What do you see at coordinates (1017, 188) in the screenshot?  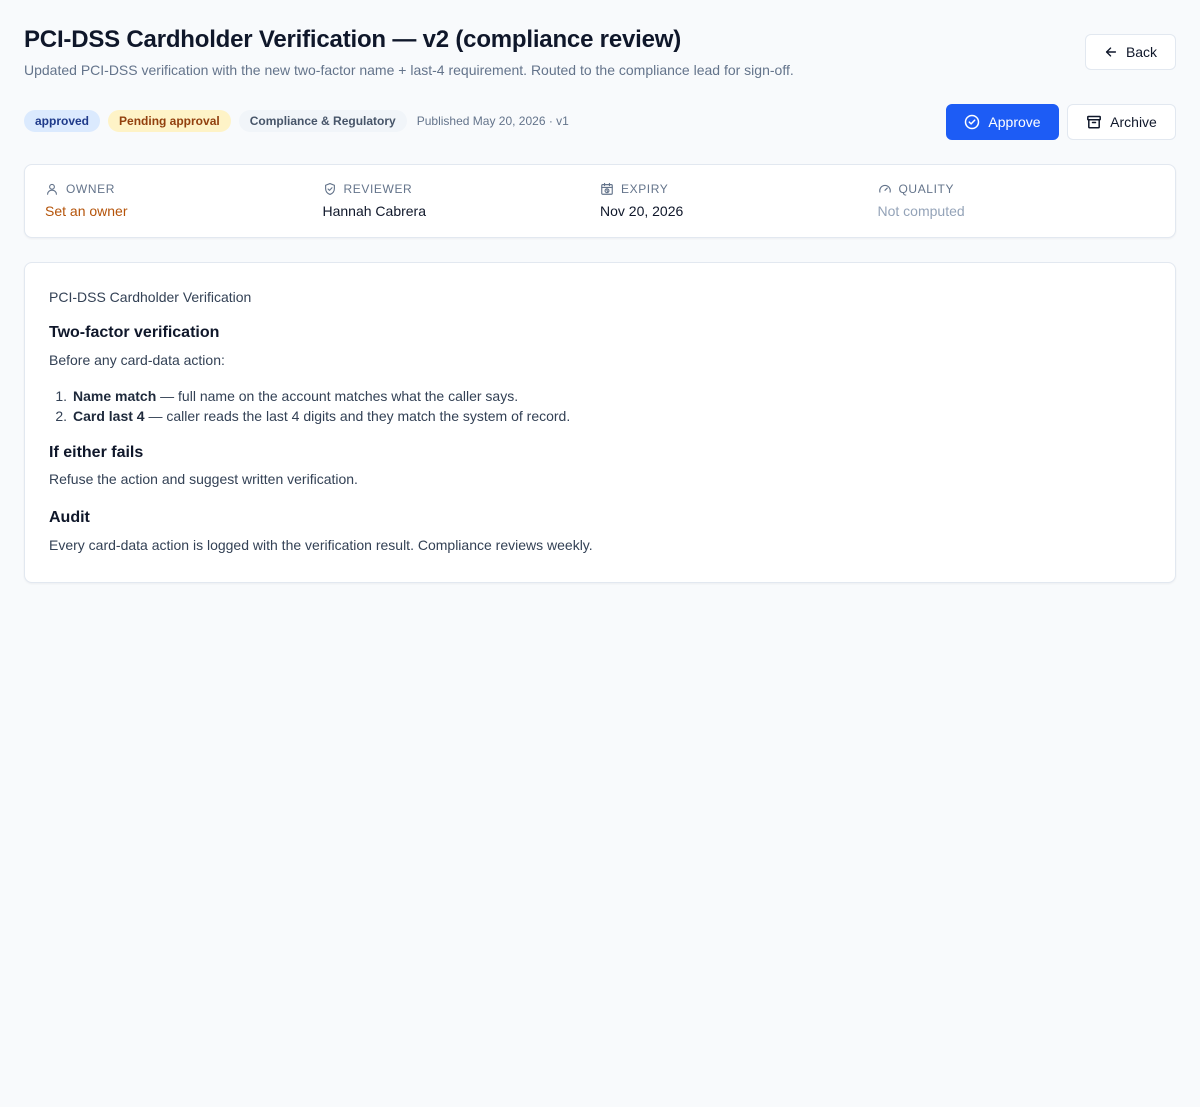 I see `quality-label: Quality` at bounding box center [1017, 188].